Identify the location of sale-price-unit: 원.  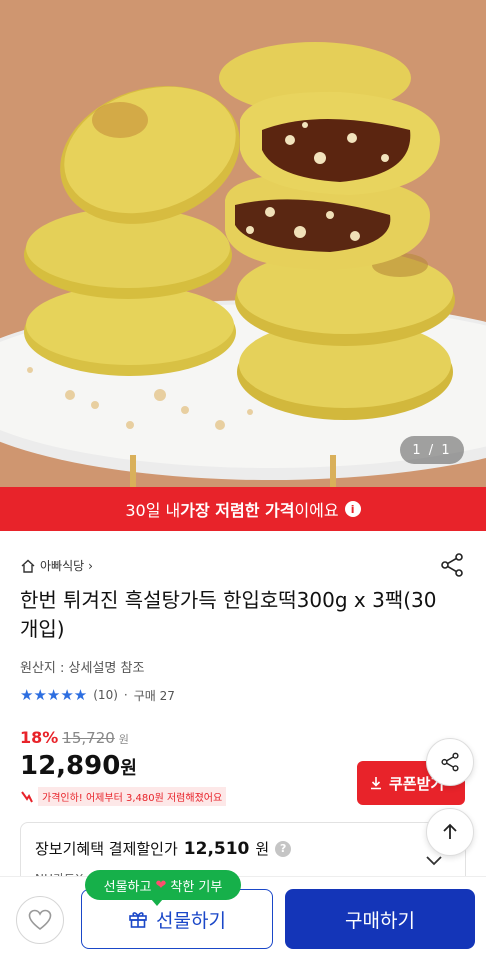
(128, 768).